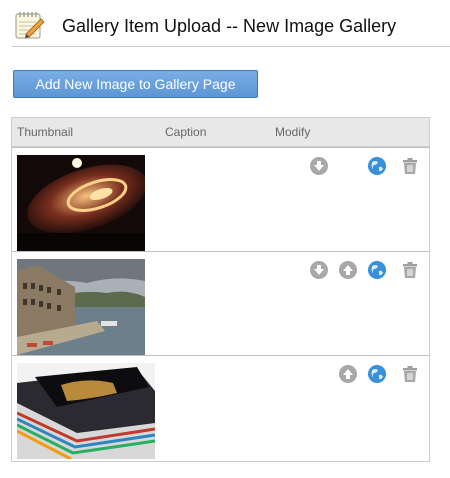 Image resolution: width=450 pixels, height=478 pixels. I want to click on page-title: Gallery Item Upload -- New Image Gallery, so click(229, 26).